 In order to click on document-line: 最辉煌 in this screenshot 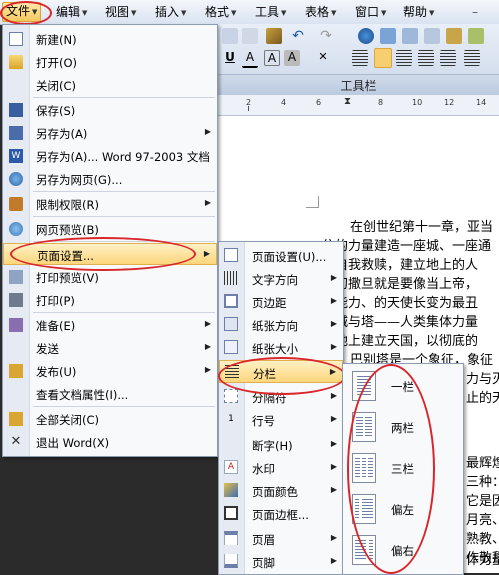, I will do `click(482, 463)`.